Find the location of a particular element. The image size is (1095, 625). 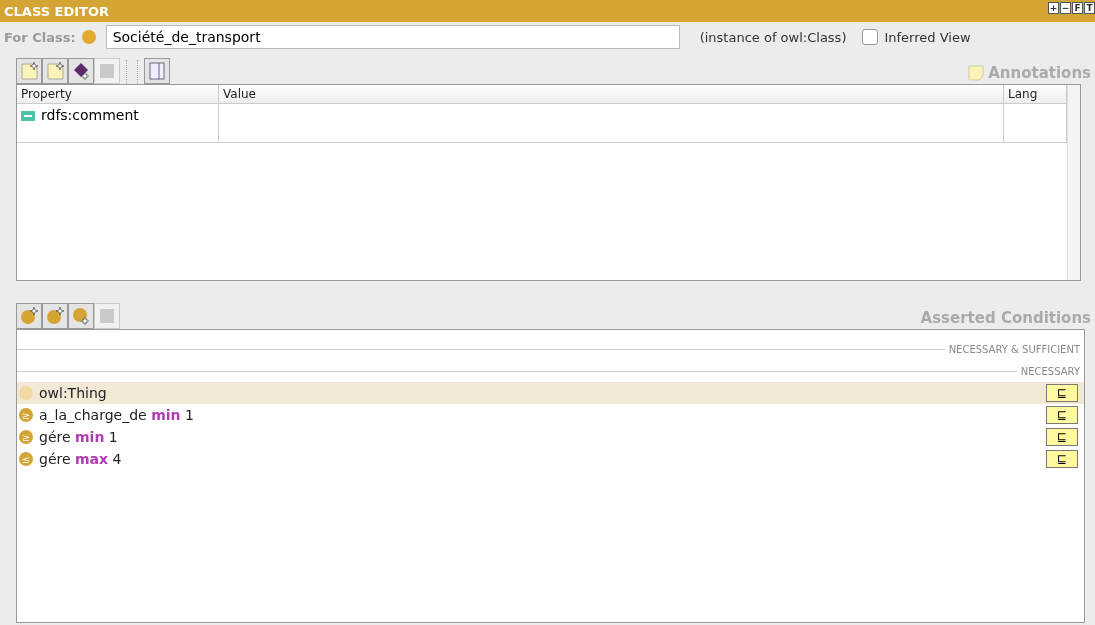

property-icon is located at coordinates (28, 116).